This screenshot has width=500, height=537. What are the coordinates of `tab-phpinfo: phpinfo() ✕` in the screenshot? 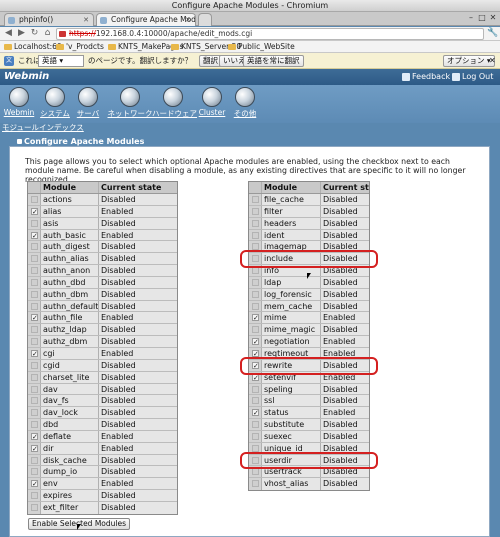 It's located at (49, 19).